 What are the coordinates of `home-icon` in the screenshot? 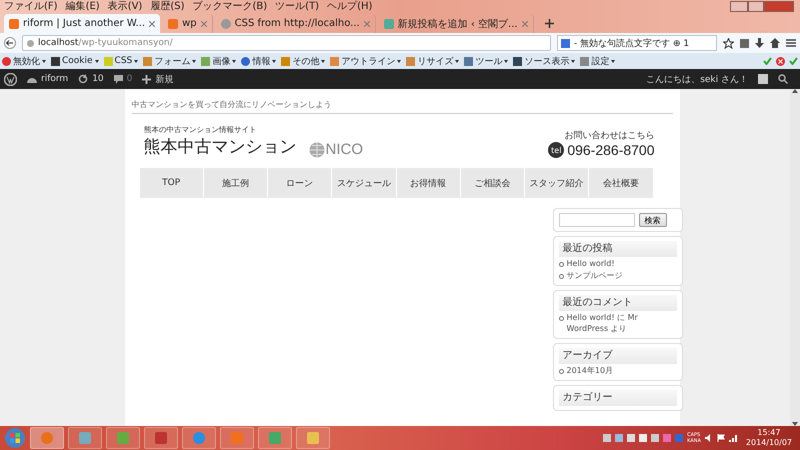 It's located at (775, 43).